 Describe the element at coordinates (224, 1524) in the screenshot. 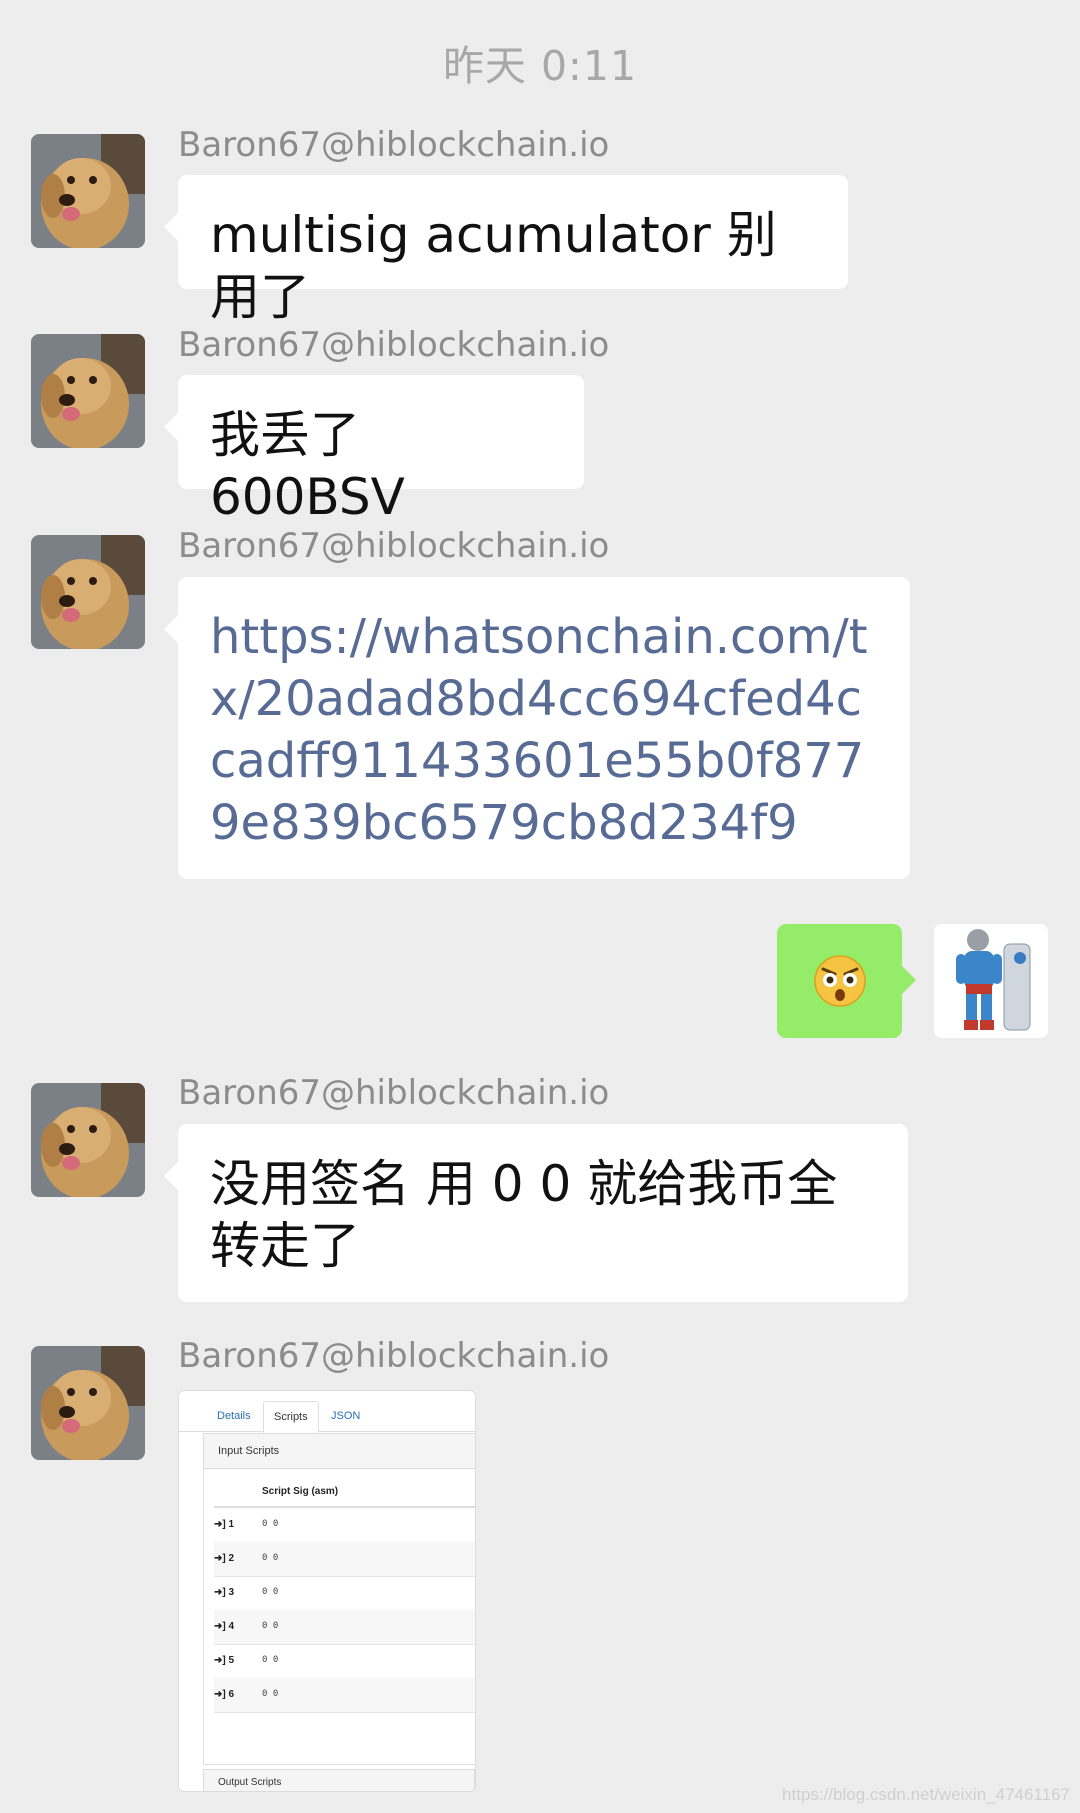

I see `row-number: ➜] 1` at that location.